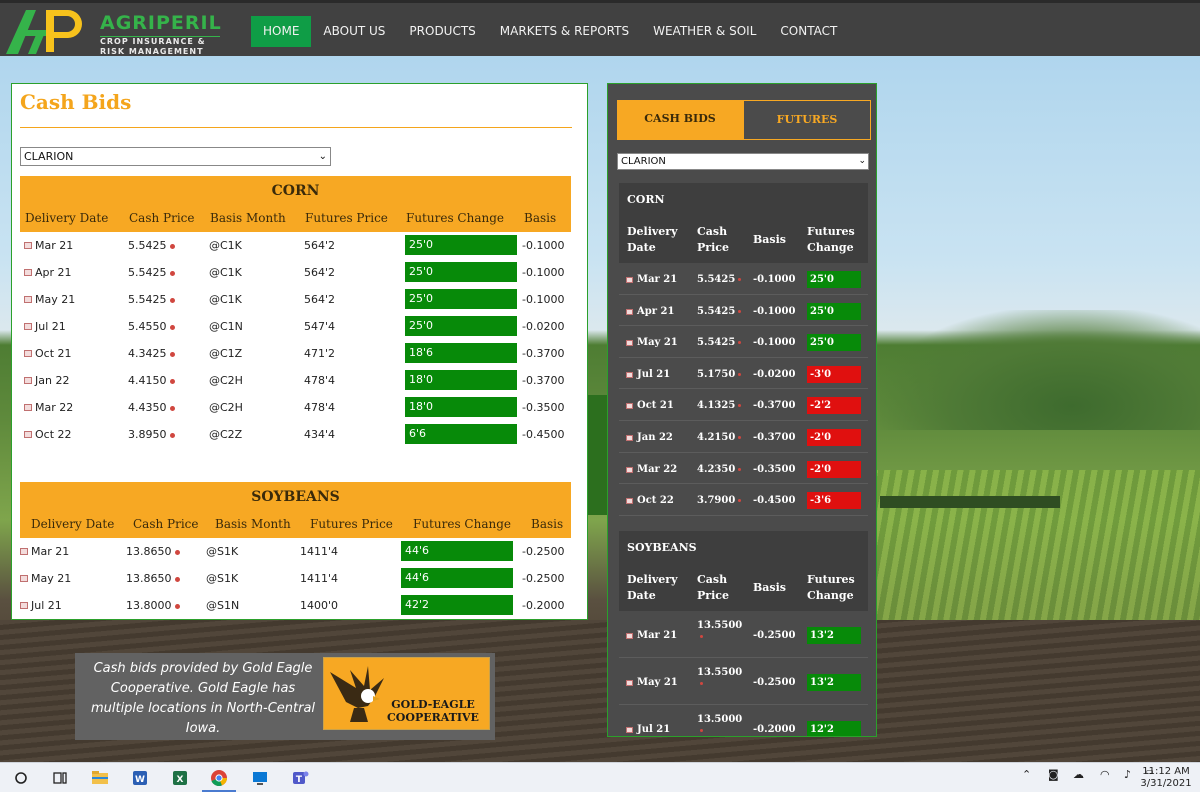 Image resolution: width=1200 pixels, height=792 pixels. Describe the element at coordinates (295, 605) in the screenshot. I see `table-row: Jul 21 13.8000 @S1N 1400'0 42'2 -0.2000` at that location.